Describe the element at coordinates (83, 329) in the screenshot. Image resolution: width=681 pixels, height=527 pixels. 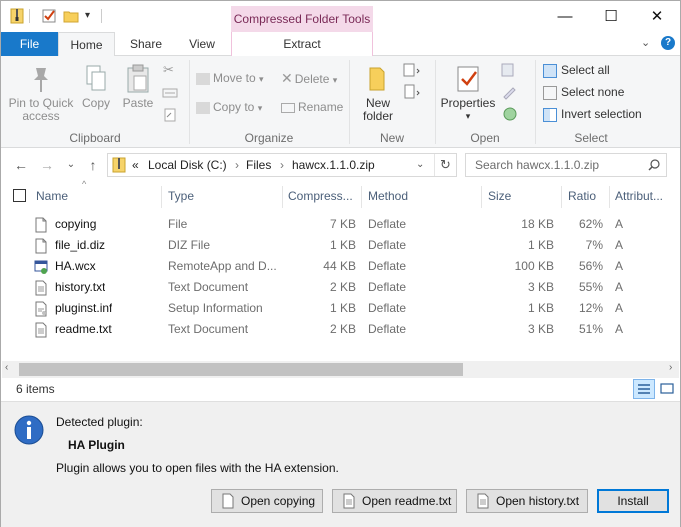
I see `file-name: readme.txt` at that location.